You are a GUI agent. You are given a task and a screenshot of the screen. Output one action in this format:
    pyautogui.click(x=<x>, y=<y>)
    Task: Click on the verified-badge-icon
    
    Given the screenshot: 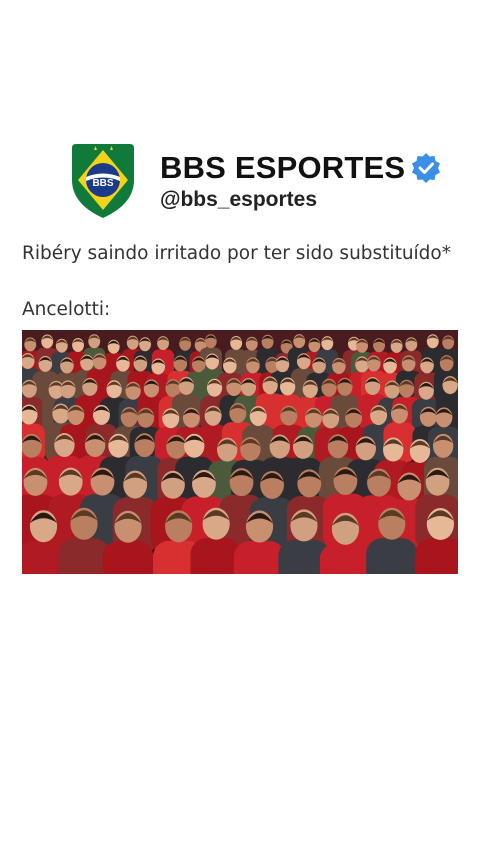 What is the action you would take?
    pyautogui.click(x=426, y=168)
    